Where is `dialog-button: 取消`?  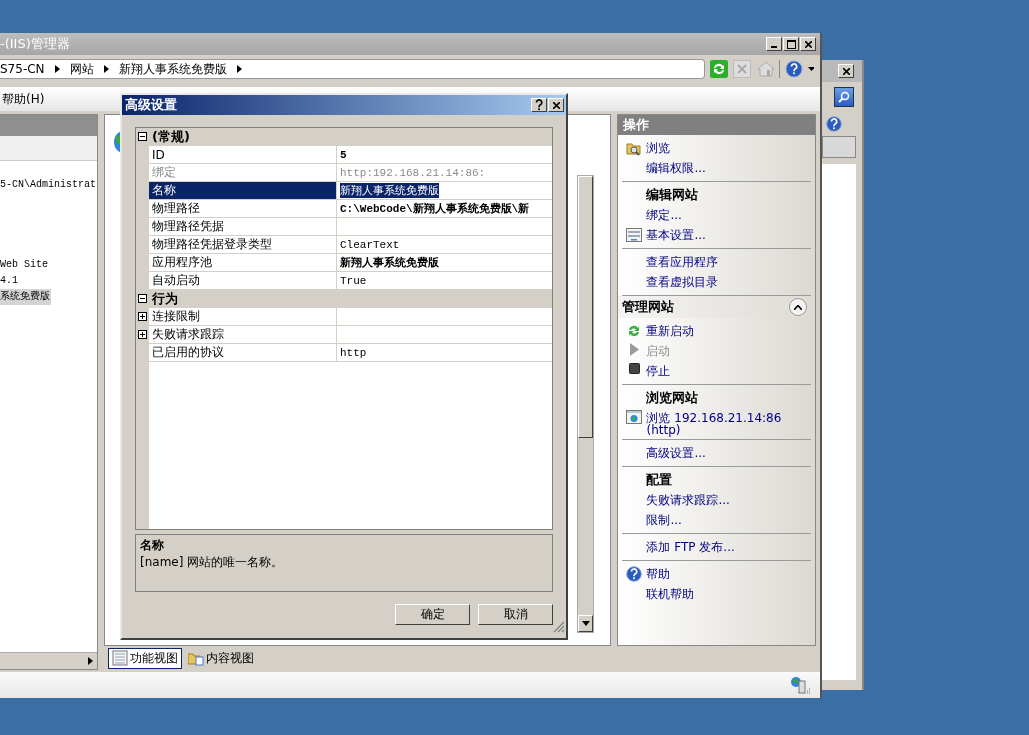
dialog-button: 取消 is located at coordinates (515, 614).